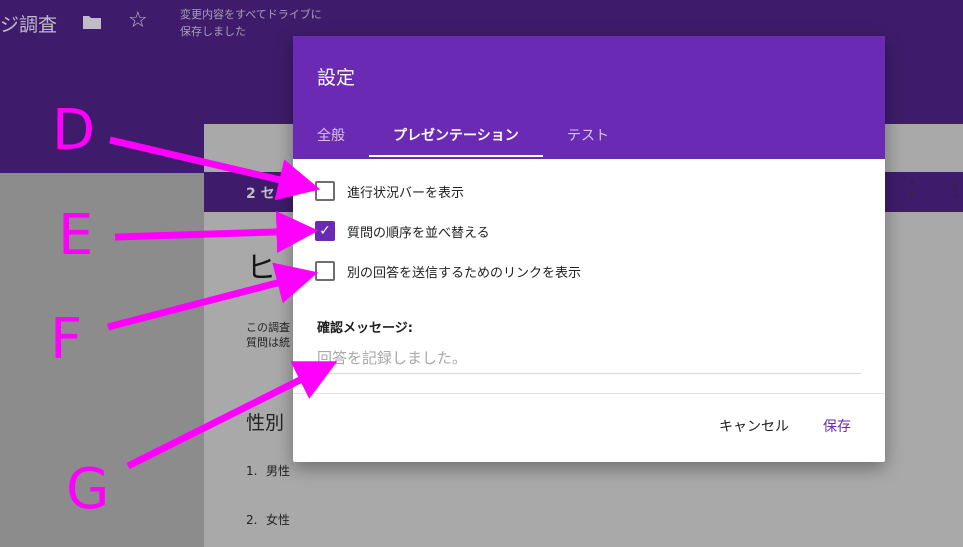  What do you see at coordinates (406, 193) in the screenshot?
I see `option-label: 進行状況バーを表示` at bounding box center [406, 193].